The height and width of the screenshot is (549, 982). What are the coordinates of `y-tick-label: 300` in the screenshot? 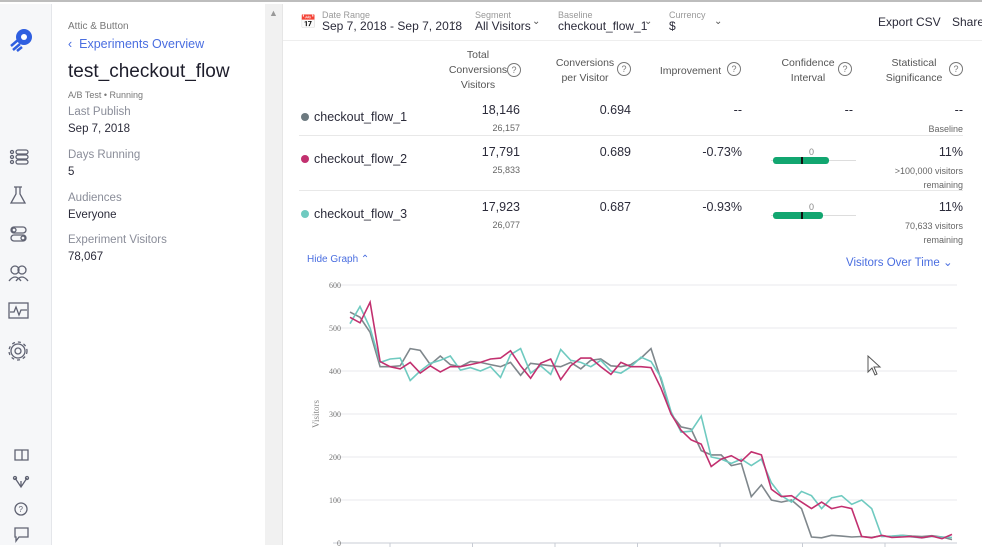 It's located at (335, 414).